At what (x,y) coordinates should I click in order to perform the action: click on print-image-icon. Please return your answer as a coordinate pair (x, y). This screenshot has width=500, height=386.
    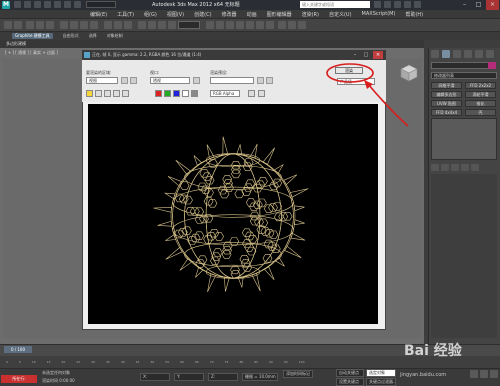
    Looking at the image, I should click on (116, 93).